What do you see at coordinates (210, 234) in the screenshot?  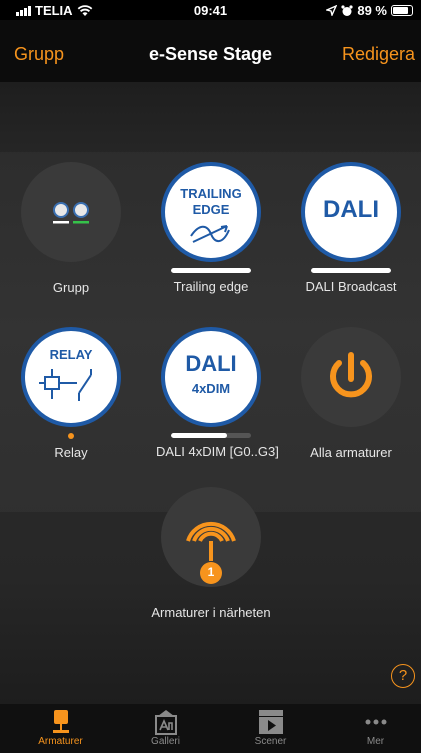 I see `dimming-wave-icon` at bounding box center [210, 234].